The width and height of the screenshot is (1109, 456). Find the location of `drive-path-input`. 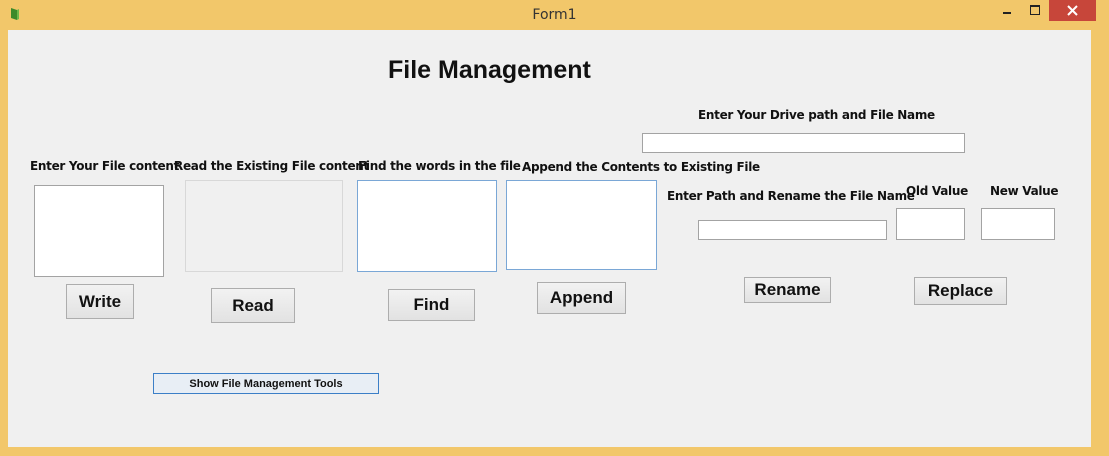

drive-path-input is located at coordinates (803, 143).